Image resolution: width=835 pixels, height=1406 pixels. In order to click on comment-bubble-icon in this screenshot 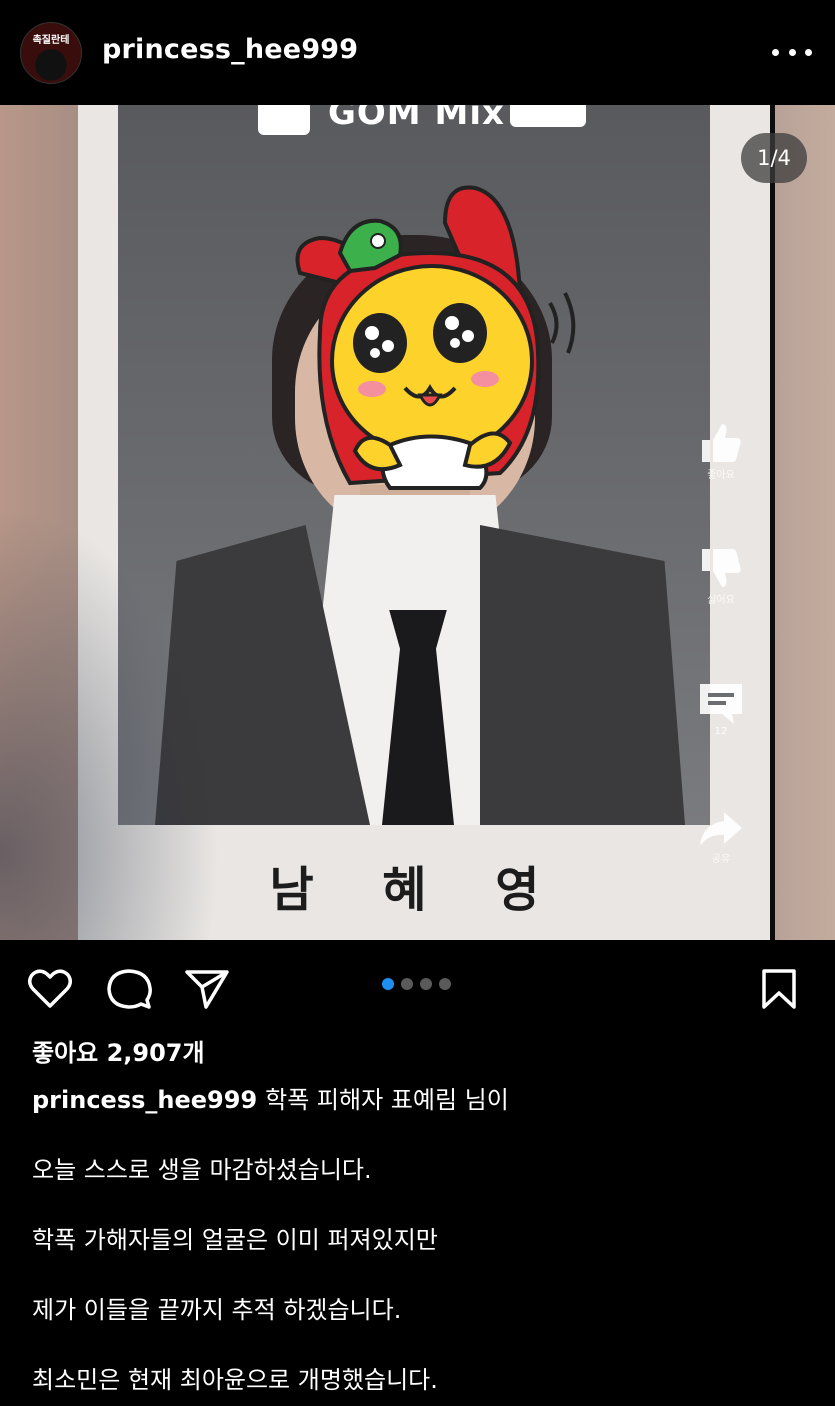, I will do `click(129, 989)`.